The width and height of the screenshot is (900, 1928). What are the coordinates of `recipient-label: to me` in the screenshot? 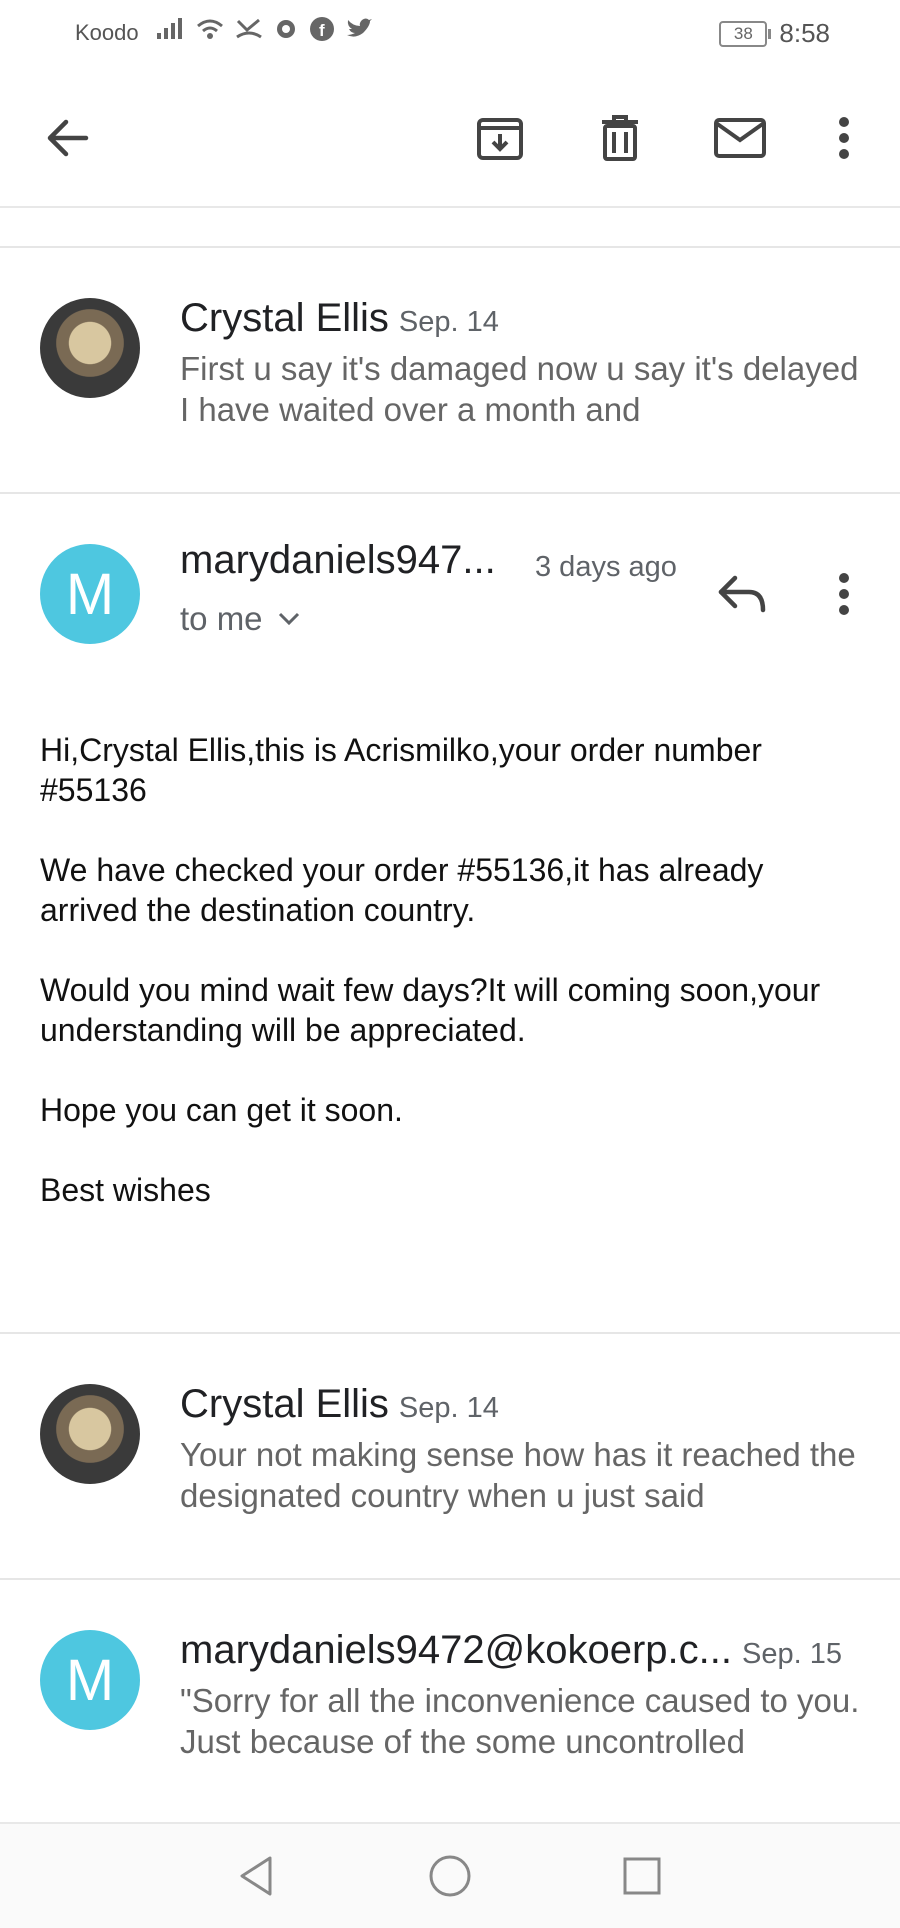 It's located at (221, 618).